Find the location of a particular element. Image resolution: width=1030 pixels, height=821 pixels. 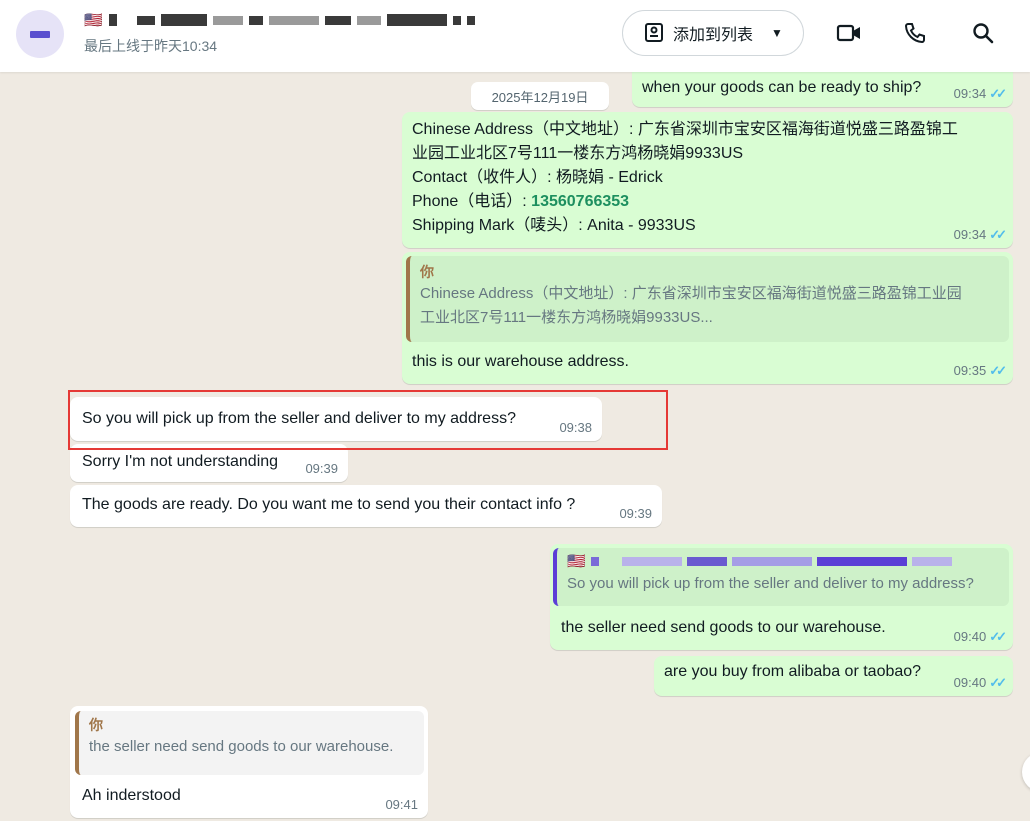

quote-author-redacted: 🇺🇸 is located at coordinates (783, 561).